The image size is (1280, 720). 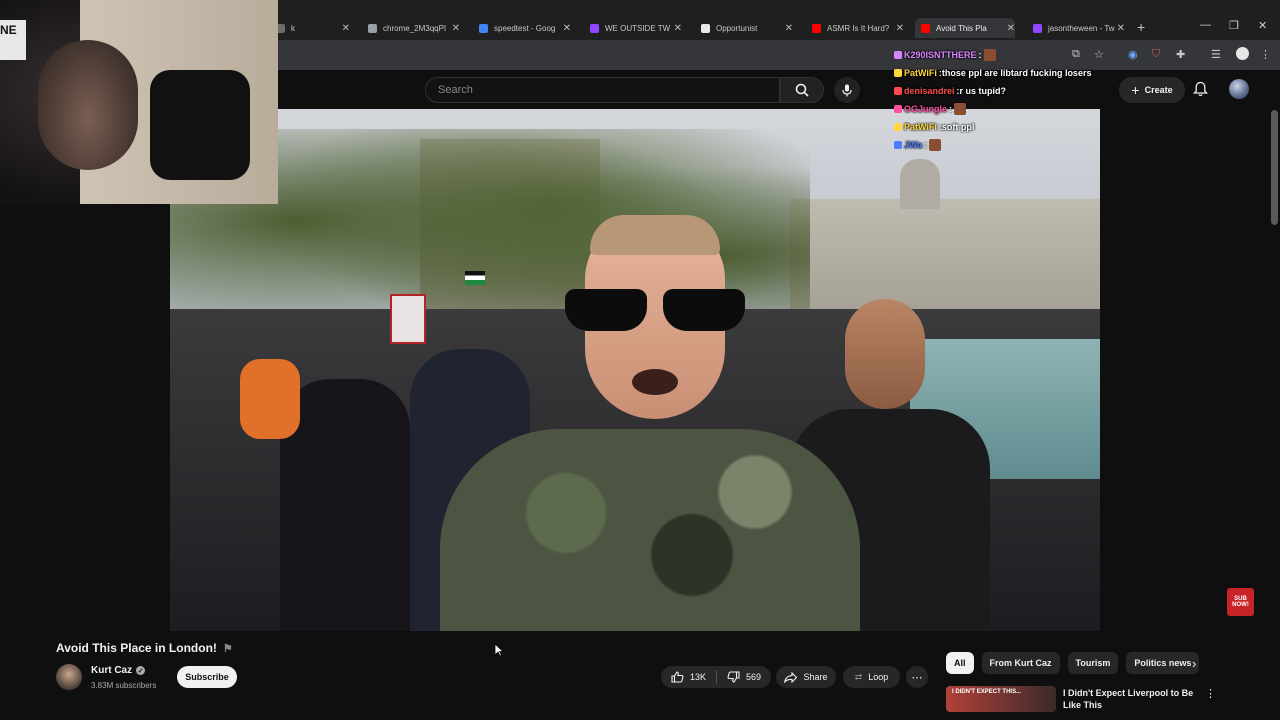 I want to click on sidebar-icon: ☰, so click(x=1216, y=54).